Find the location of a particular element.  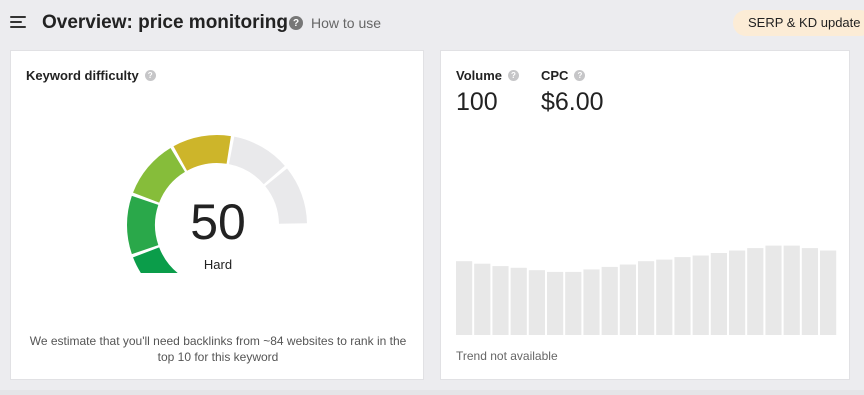

next-section-edge is located at coordinates (432, 392).